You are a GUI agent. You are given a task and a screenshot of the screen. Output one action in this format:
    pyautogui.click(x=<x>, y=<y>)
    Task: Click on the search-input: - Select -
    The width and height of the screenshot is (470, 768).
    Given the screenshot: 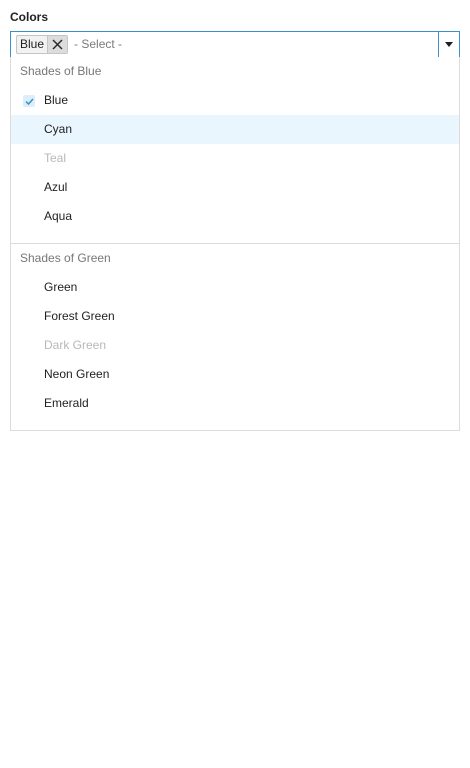 What is the action you would take?
    pyautogui.click(x=98, y=44)
    